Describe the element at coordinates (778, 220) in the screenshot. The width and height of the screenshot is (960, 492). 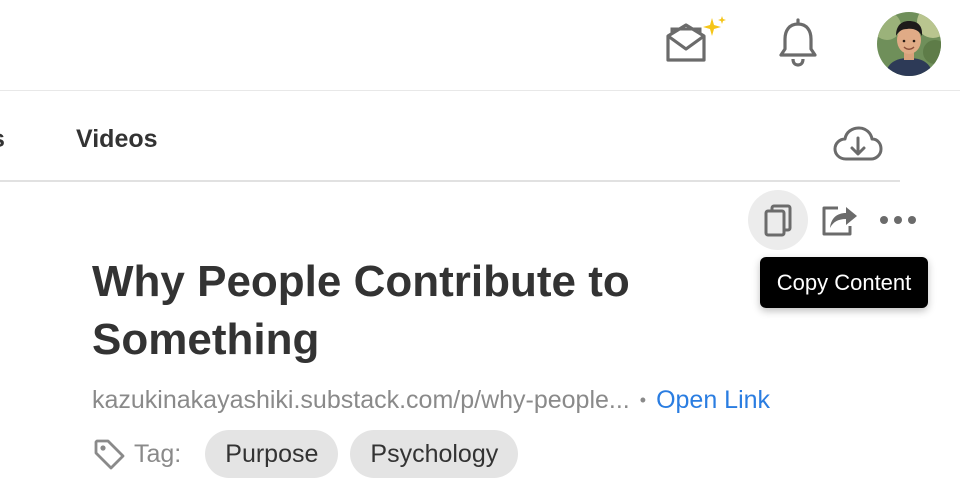
I see `copy-icon` at that location.